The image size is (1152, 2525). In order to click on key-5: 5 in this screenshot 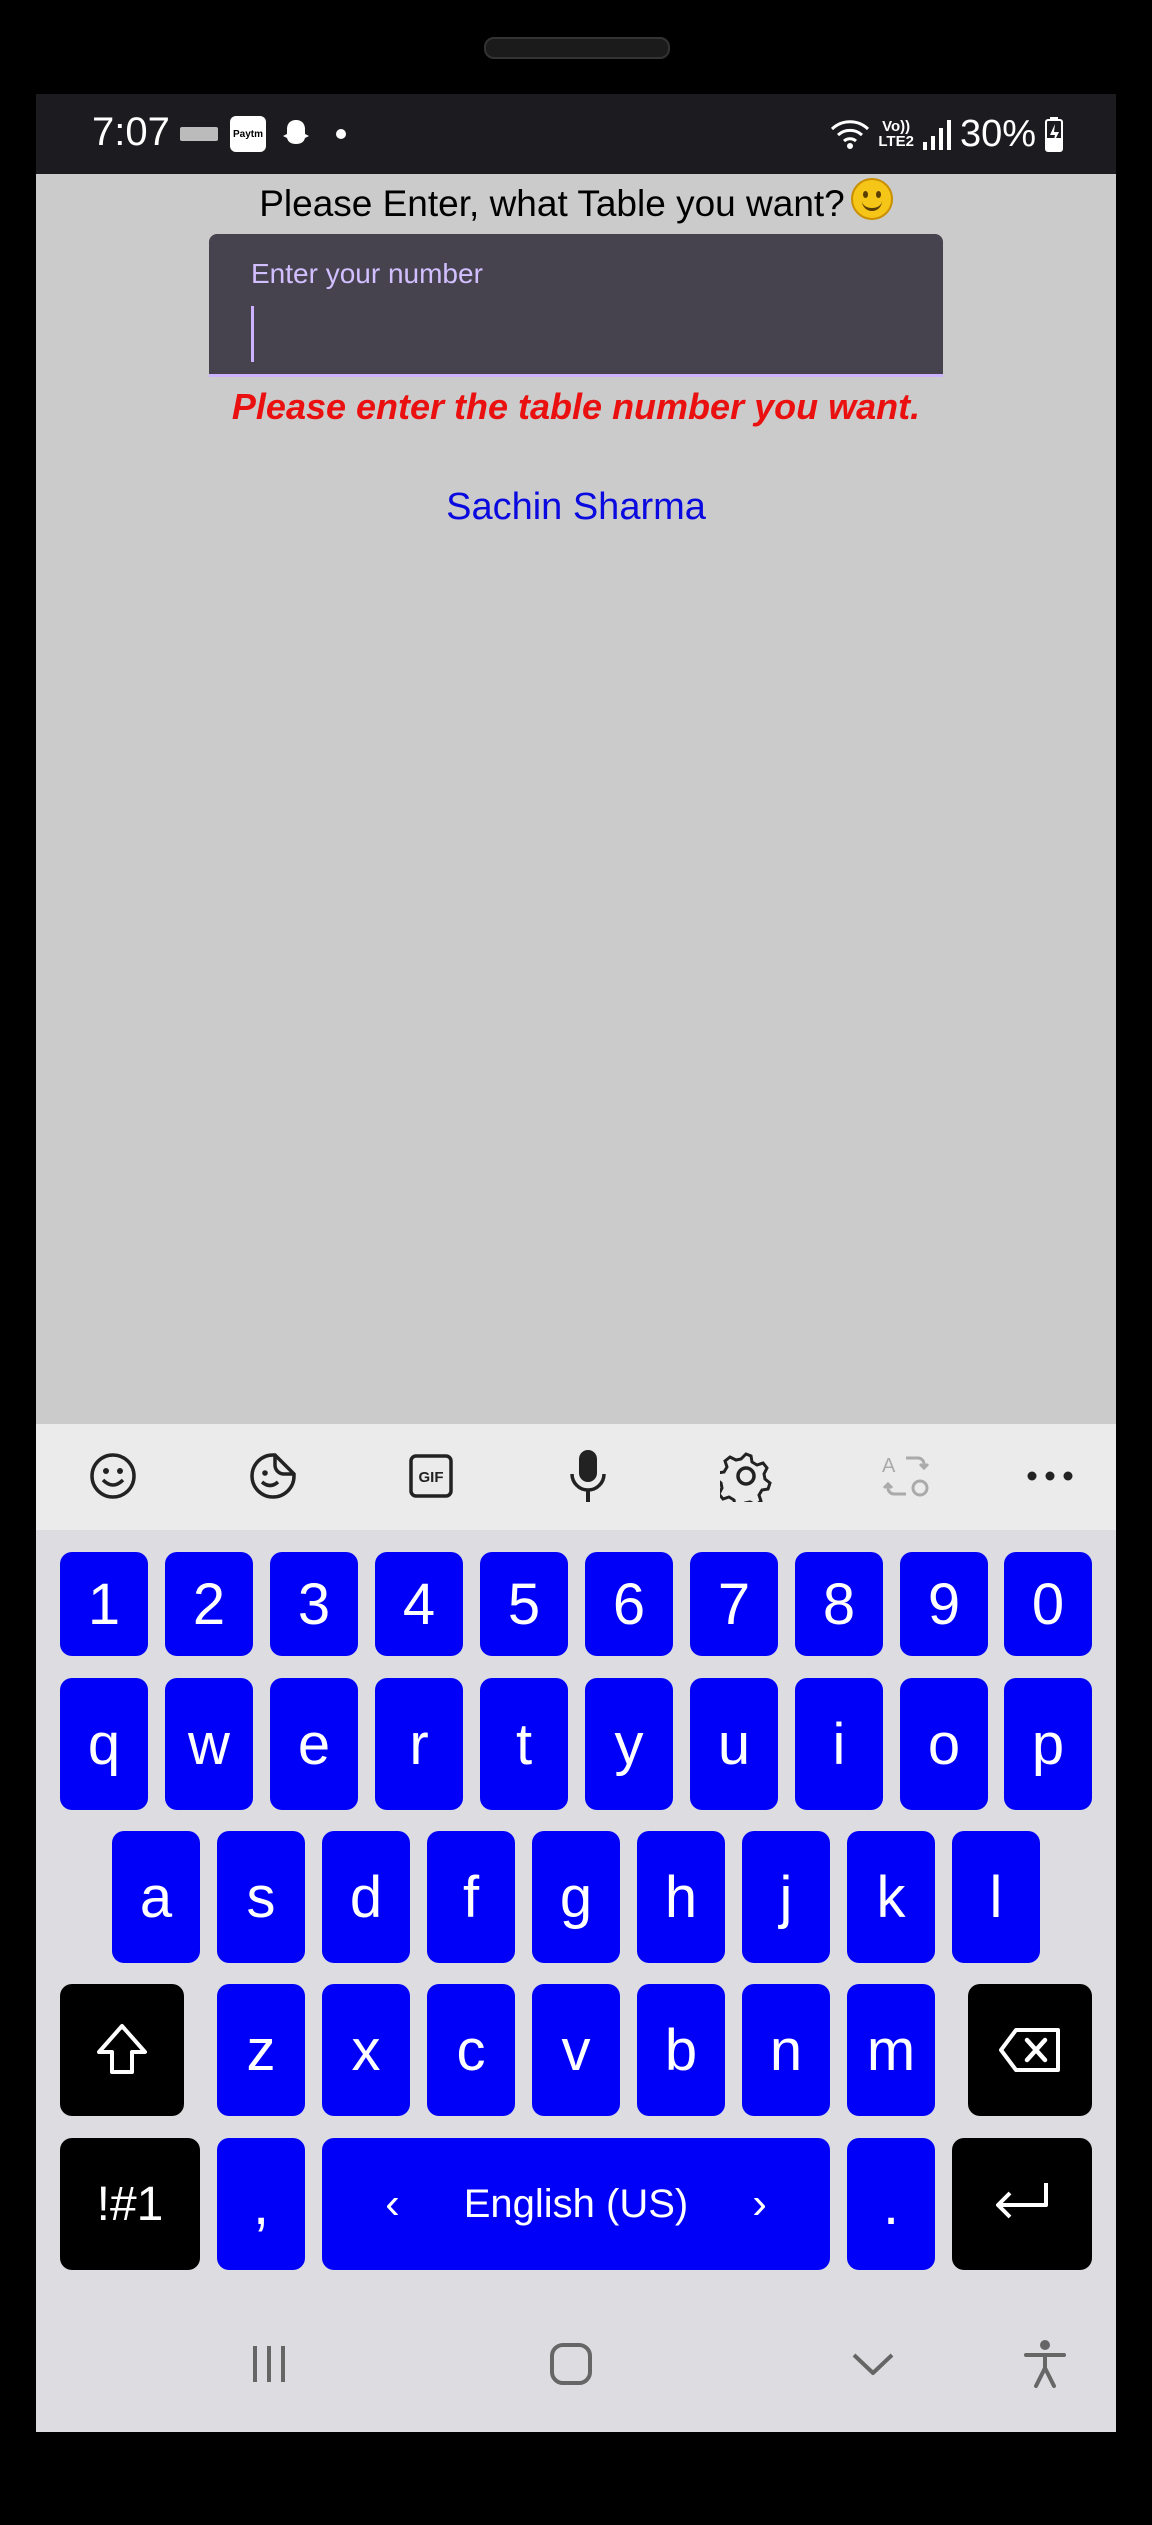, I will do `click(524, 1604)`.